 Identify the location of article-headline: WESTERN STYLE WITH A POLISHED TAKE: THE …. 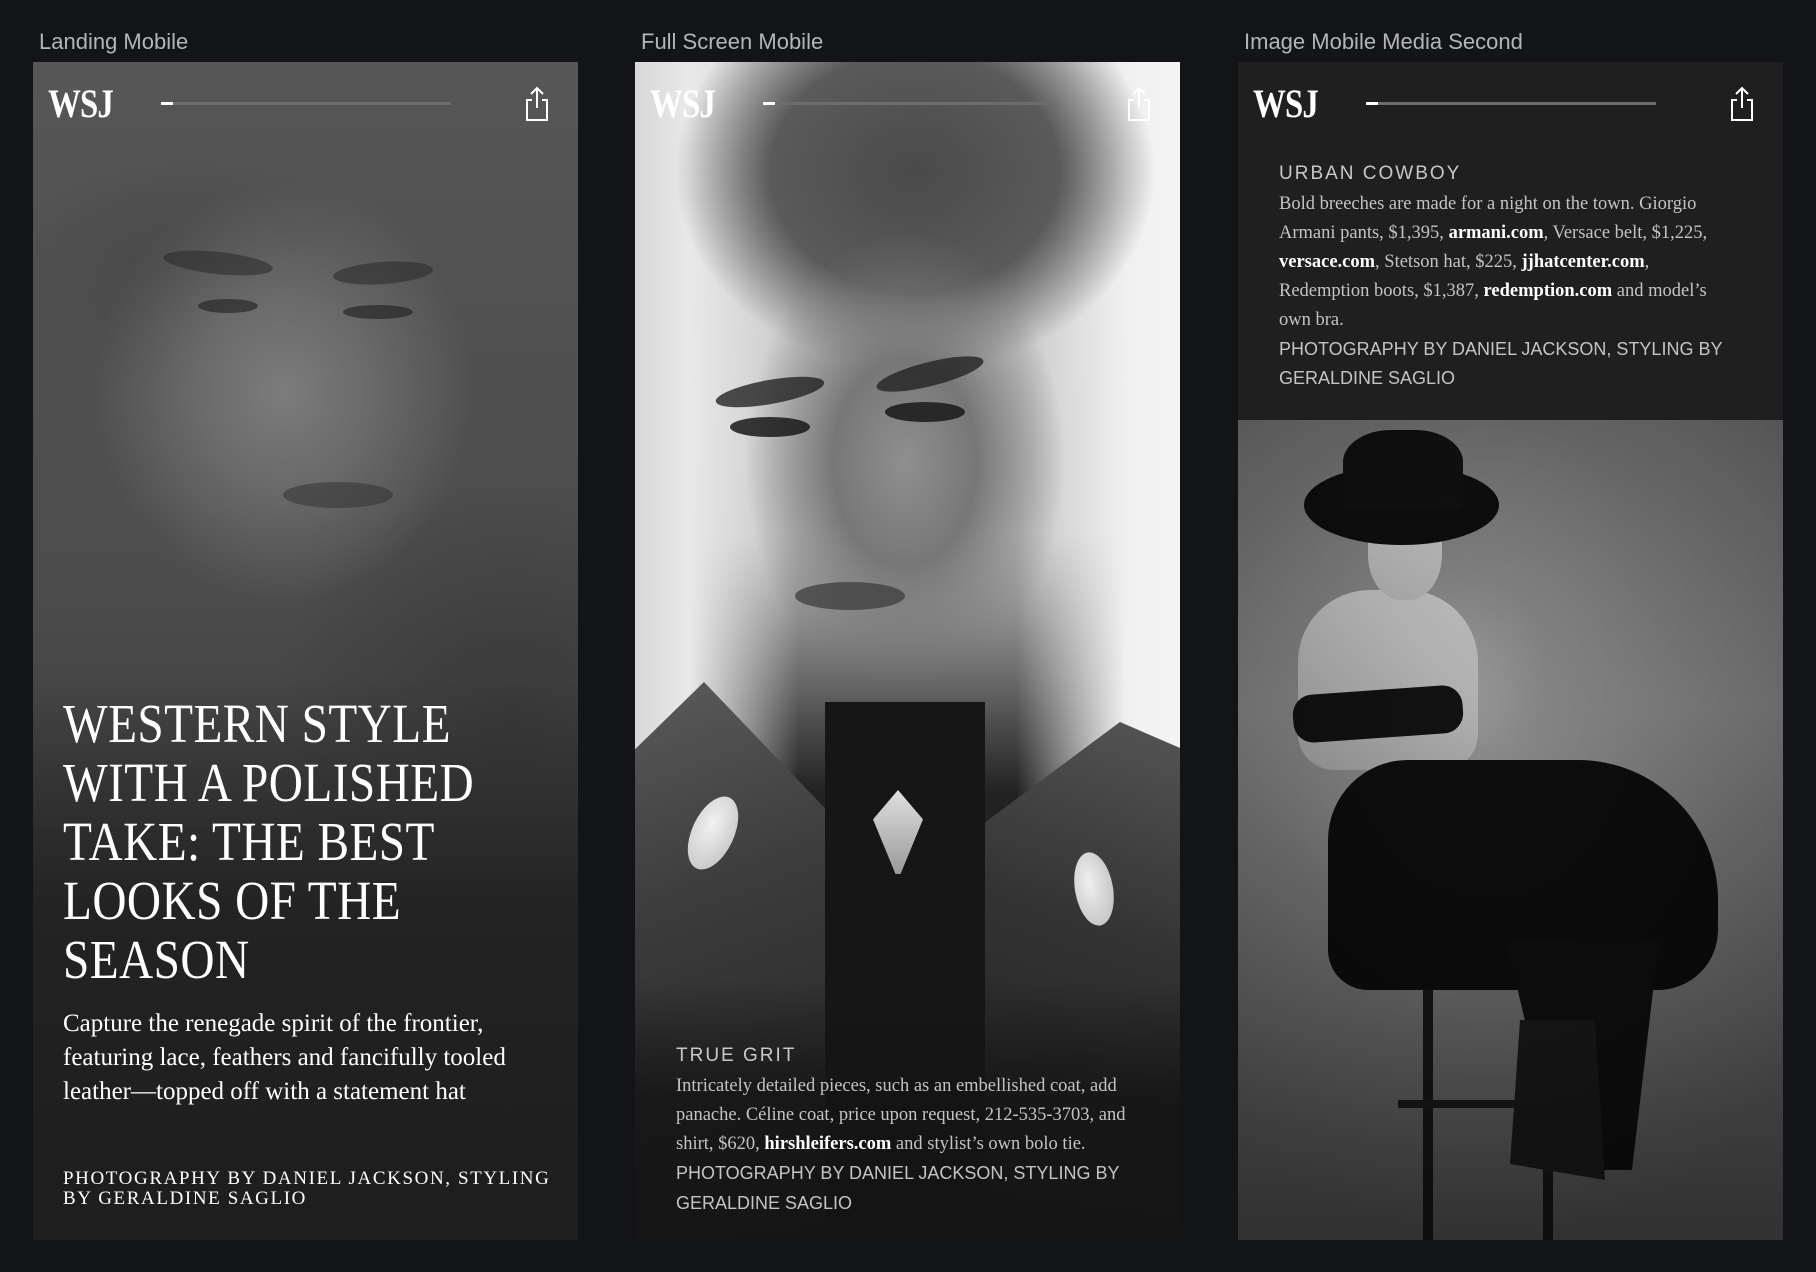
(269, 841).